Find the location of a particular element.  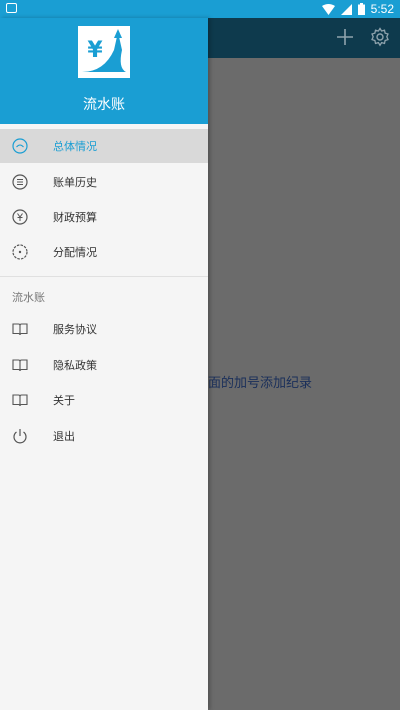

drawer-item-label: 分配情况 is located at coordinates (75, 252).